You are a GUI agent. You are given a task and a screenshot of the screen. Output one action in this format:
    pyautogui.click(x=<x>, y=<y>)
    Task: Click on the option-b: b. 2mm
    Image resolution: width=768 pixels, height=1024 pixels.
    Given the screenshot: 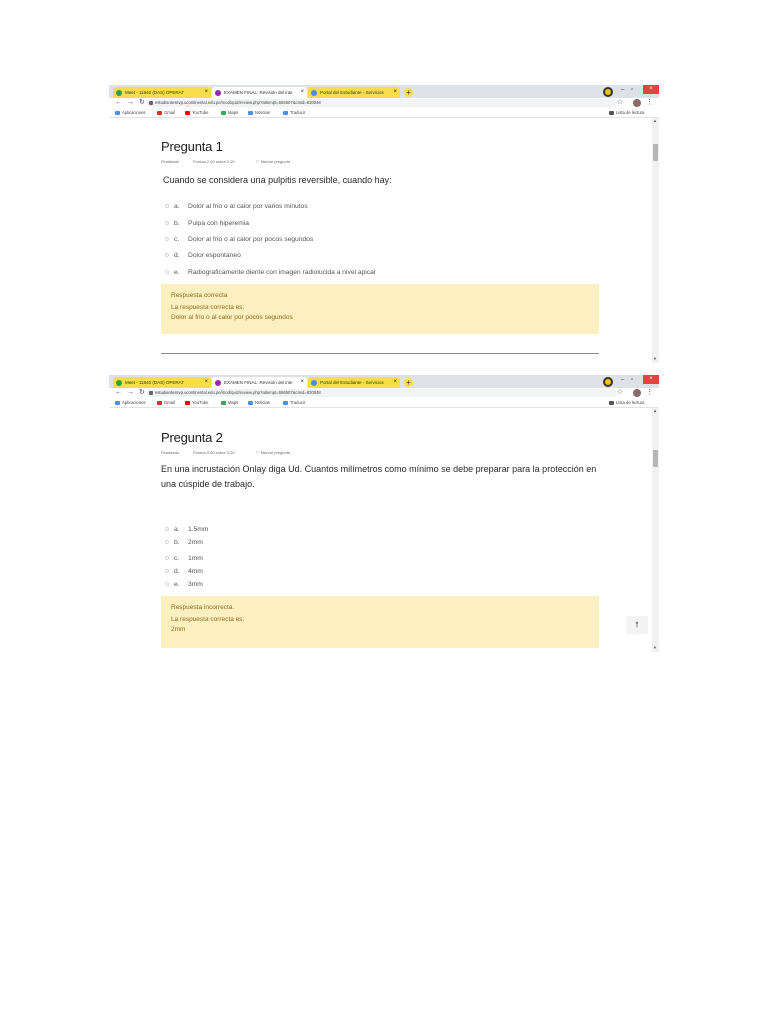 What is the action you would take?
    pyautogui.click(x=184, y=542)
    